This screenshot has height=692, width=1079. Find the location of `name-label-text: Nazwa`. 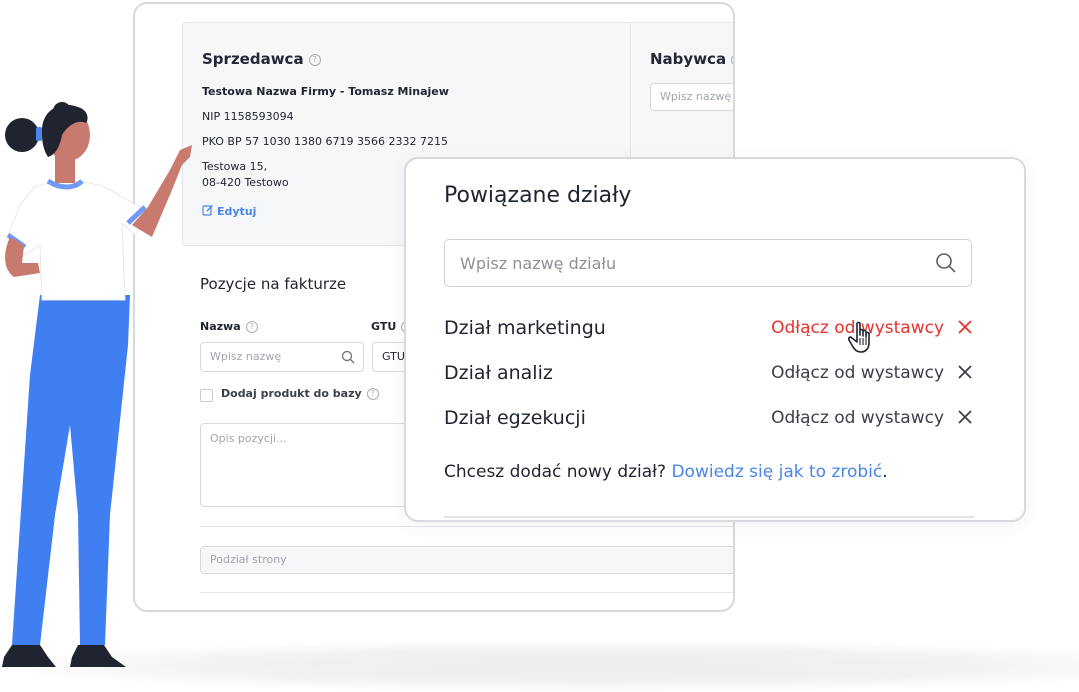

name-label-text: Nazwa is located at coordinates (220, 326).